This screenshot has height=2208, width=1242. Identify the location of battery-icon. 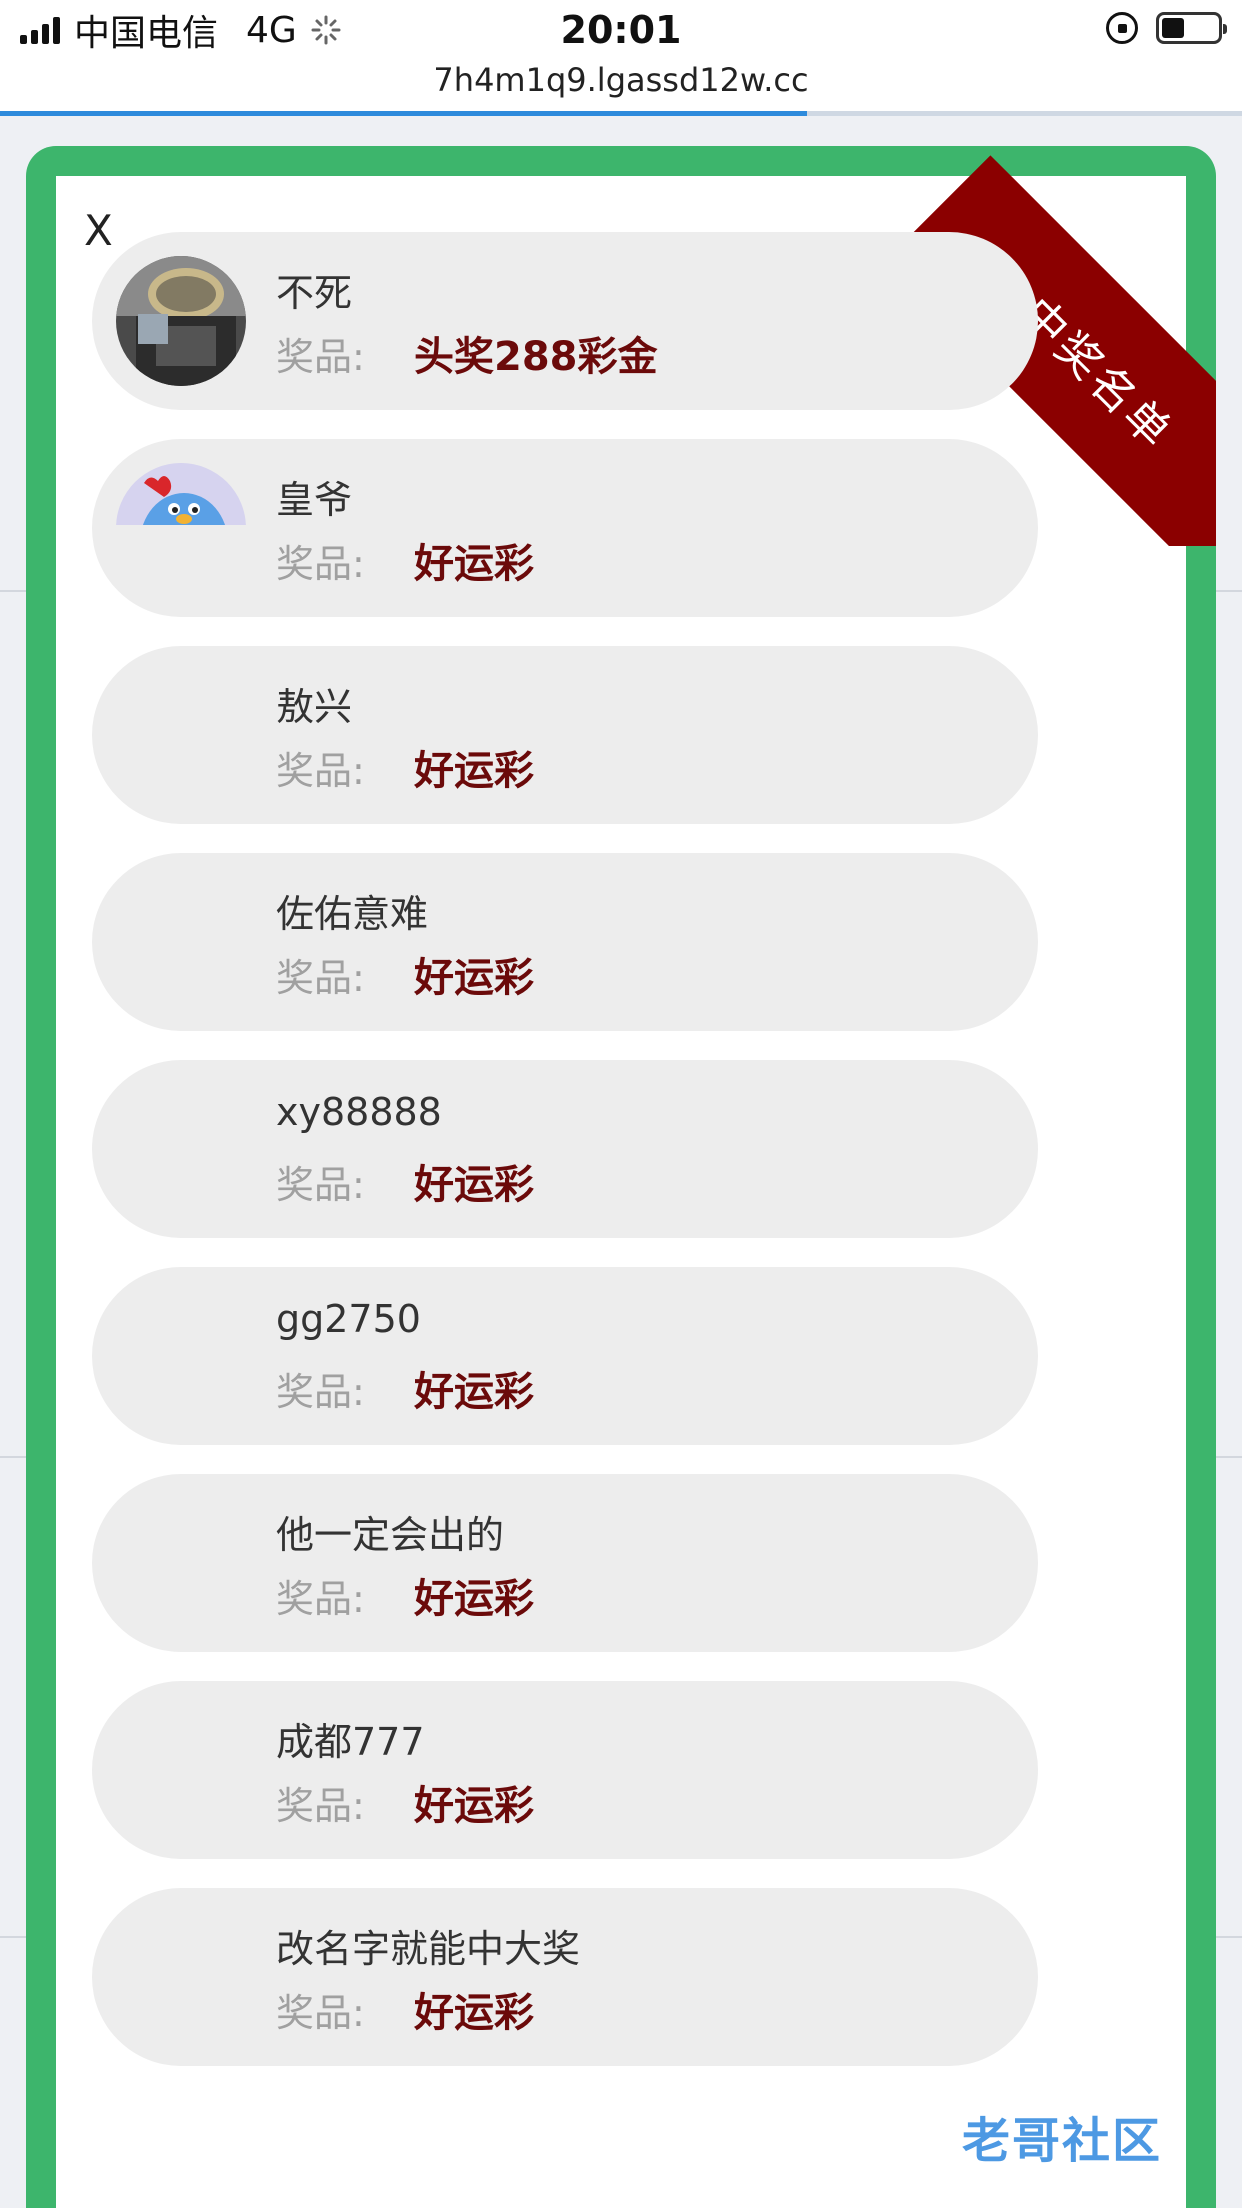
(1191, 28).